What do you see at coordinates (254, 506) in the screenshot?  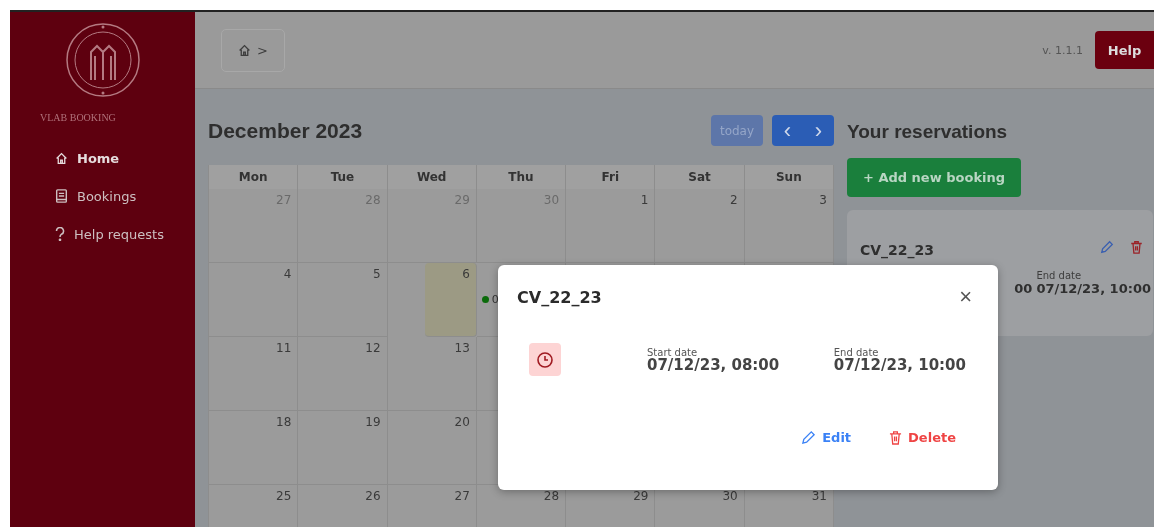 I see `day-cell: 25` at bounding box center [254, 506].